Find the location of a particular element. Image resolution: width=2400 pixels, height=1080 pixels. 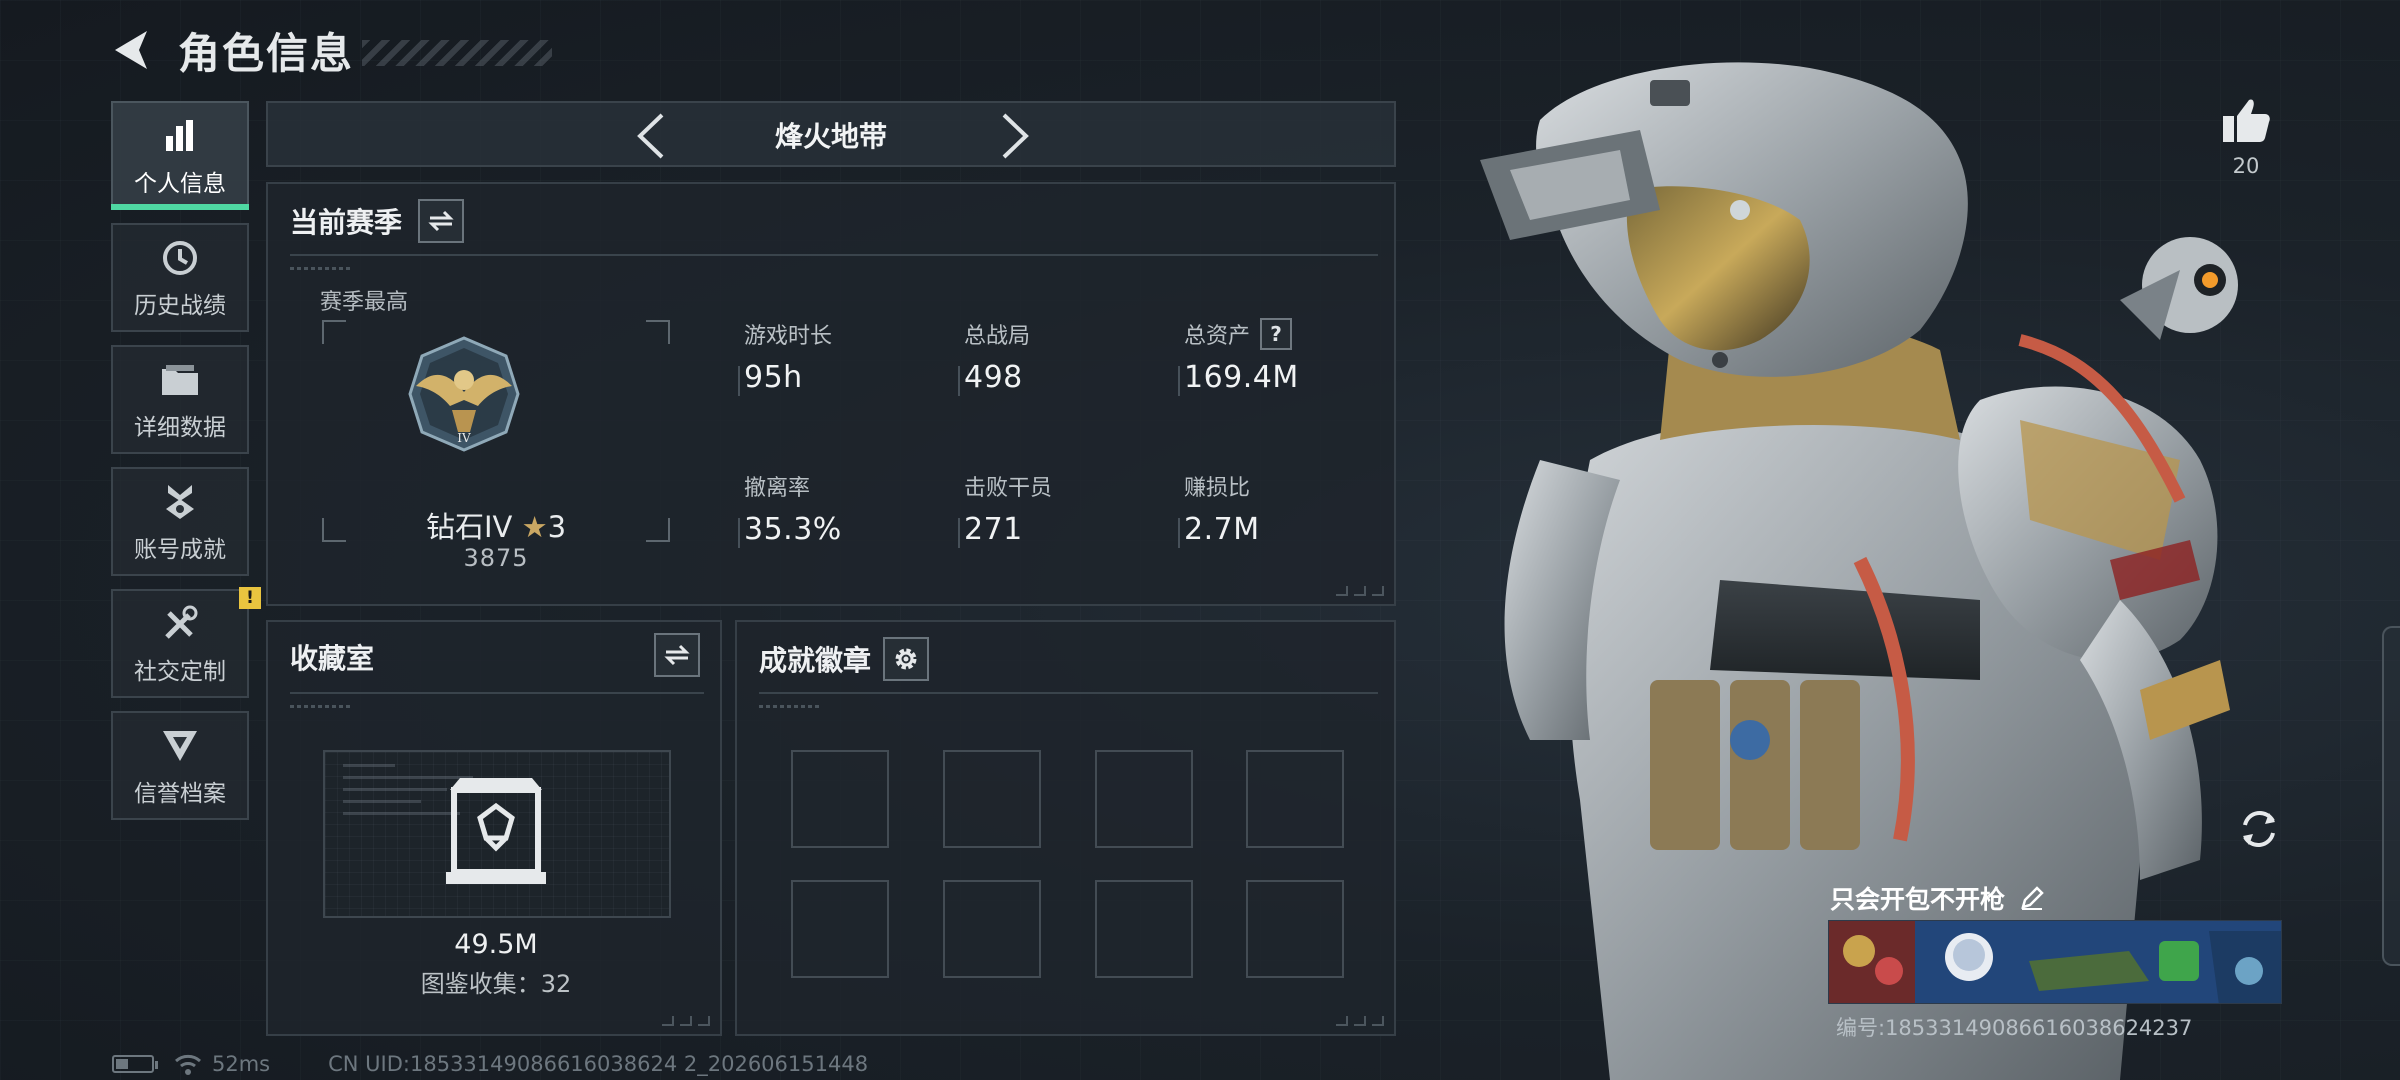

chevron-right-icon is located at coordinates (1015, 136).